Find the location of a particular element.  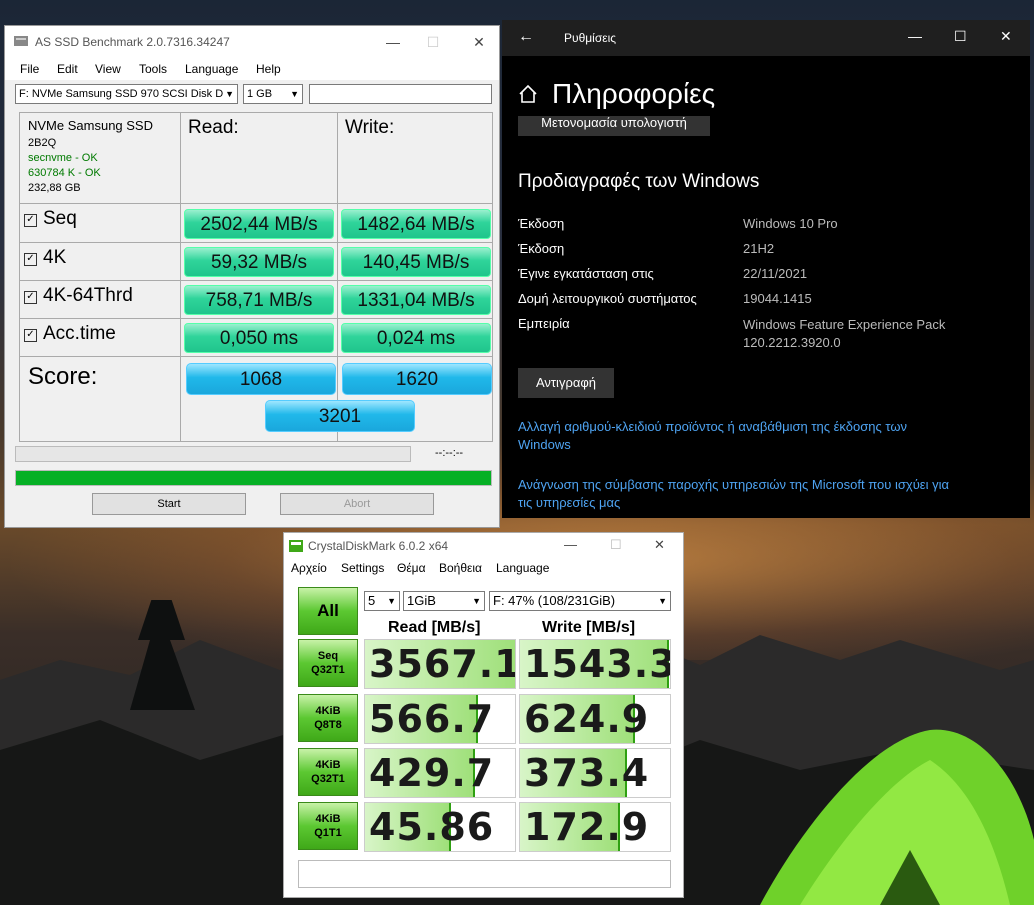

progress-bar is located at coordinates (253, 478).